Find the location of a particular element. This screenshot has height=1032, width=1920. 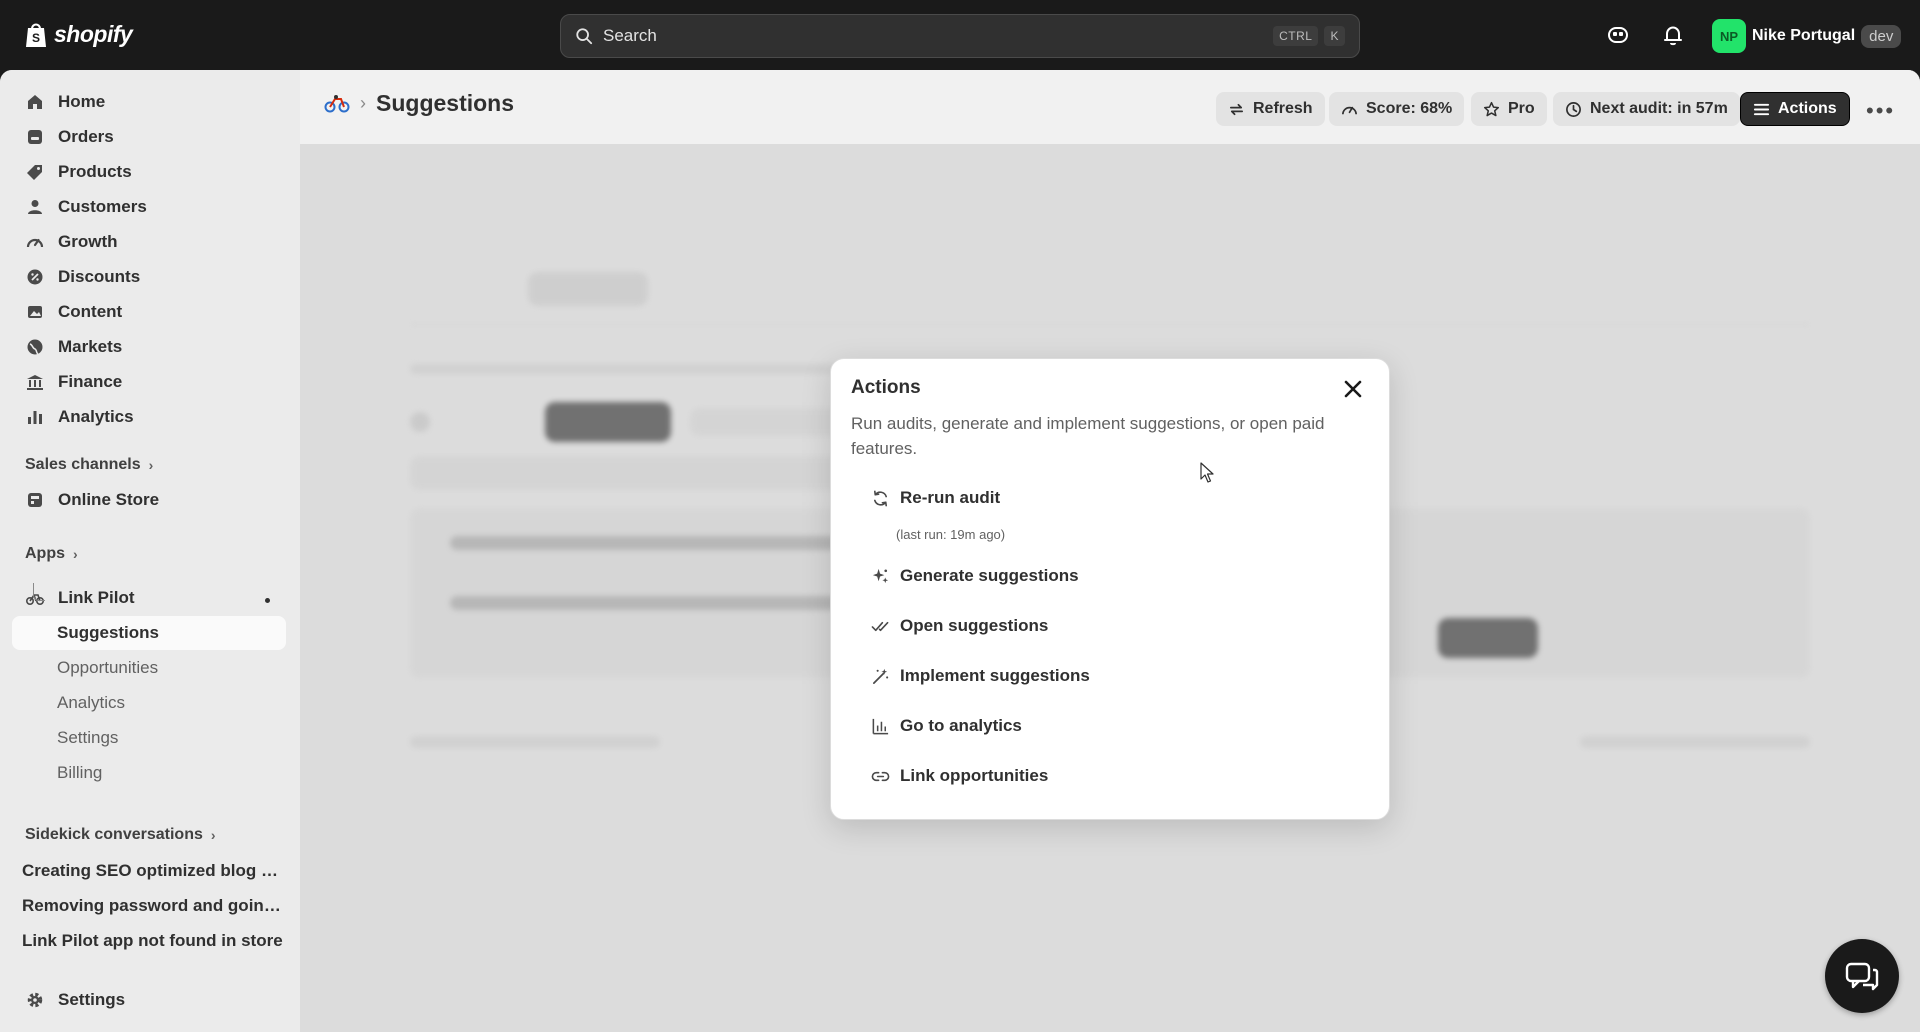

sidebar-item-settings: Settings is located at coordinates (149, 1000).